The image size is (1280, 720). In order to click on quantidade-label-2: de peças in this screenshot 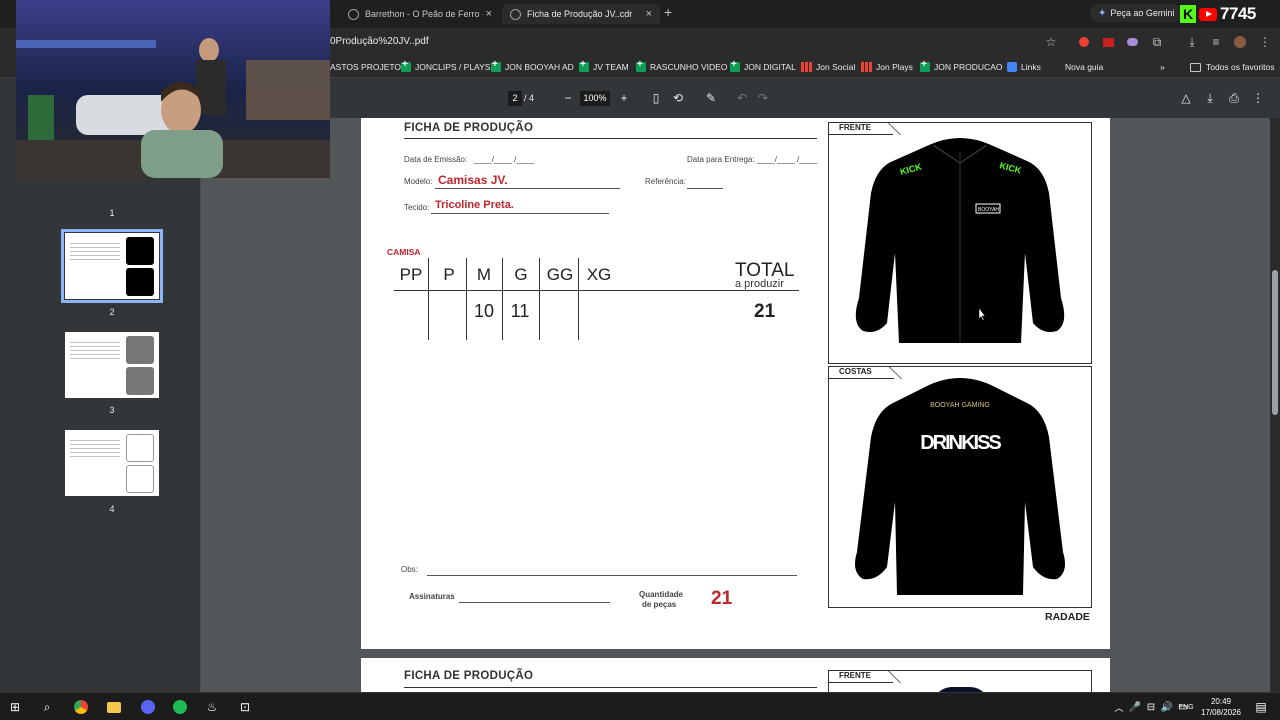, I will do `click(659, 604)`.